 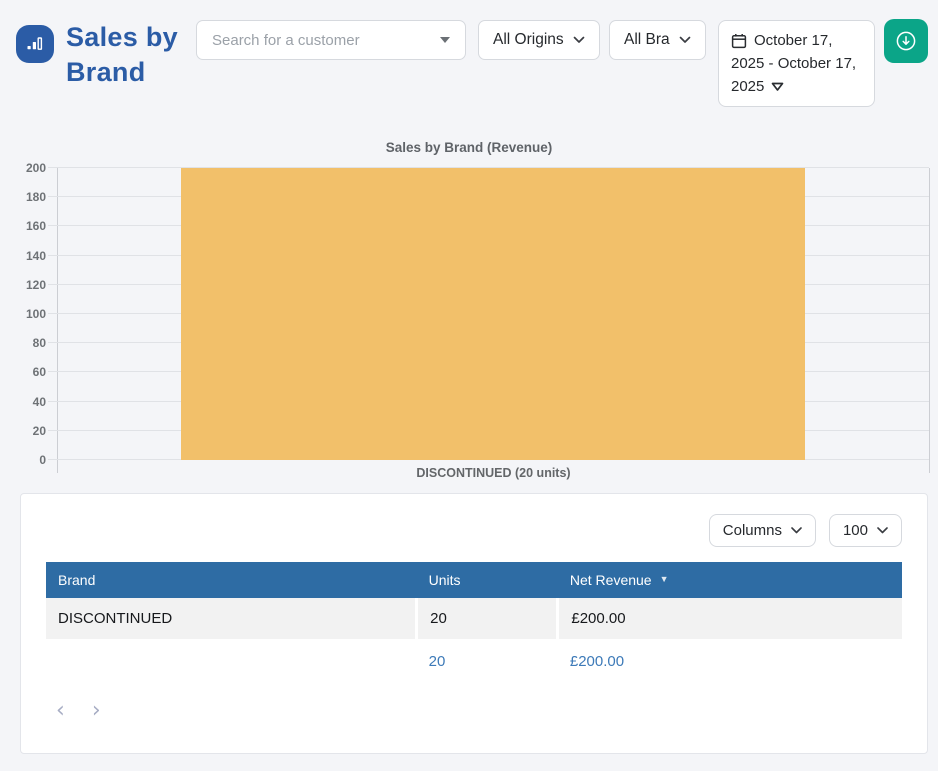 What do you see at coordinates (231, 580) in the screenshot?
I see `column-header-brand: Brand` at bounding box center [231, 580].